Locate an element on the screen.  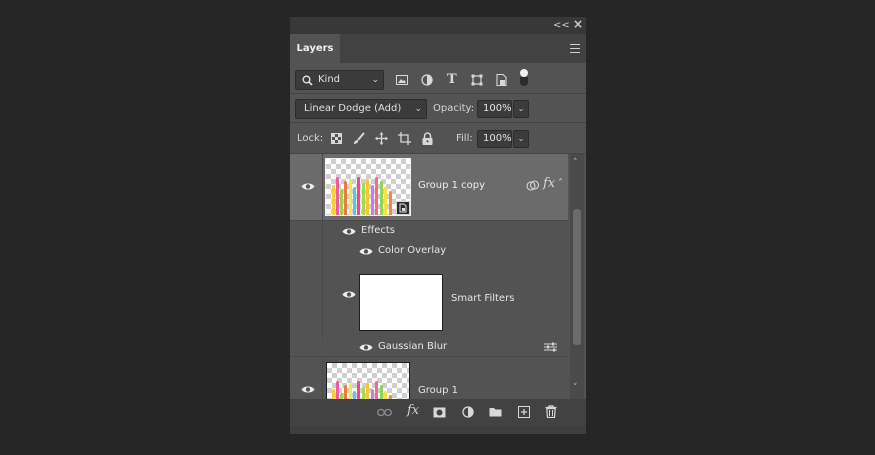
delete-icon is located at coordinates (551, 411).